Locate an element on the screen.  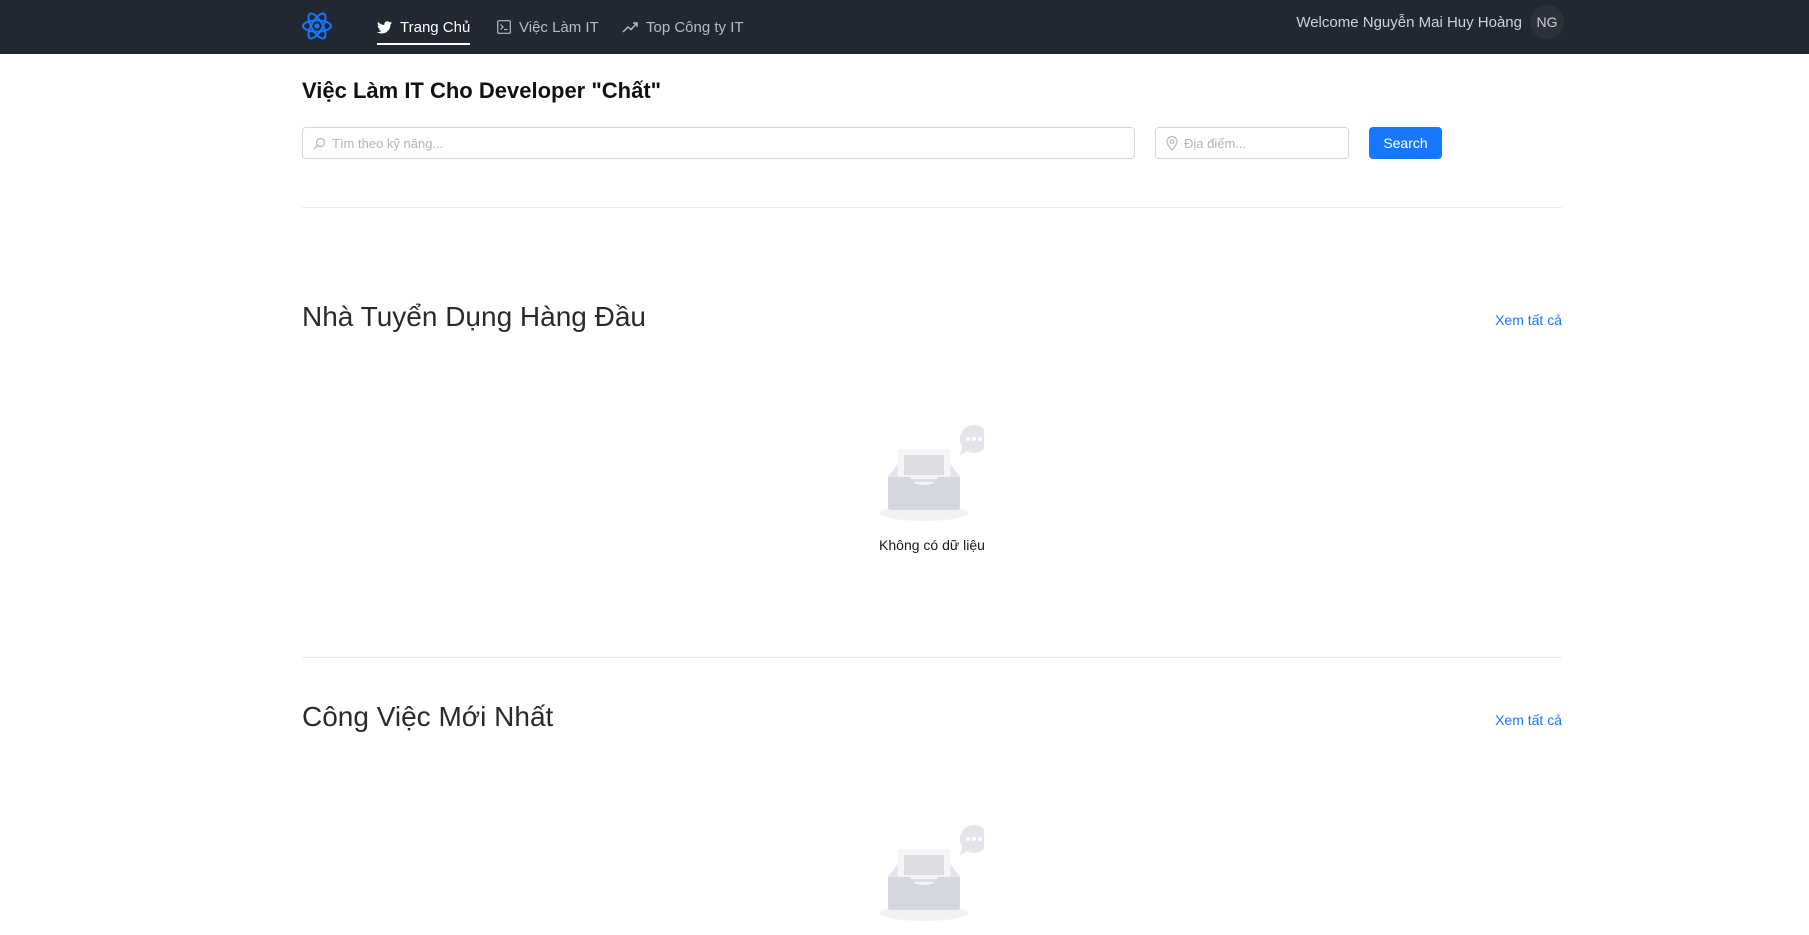
top-employers-see-all-link: Xem tất cả is located at coordinates (1528, 320).